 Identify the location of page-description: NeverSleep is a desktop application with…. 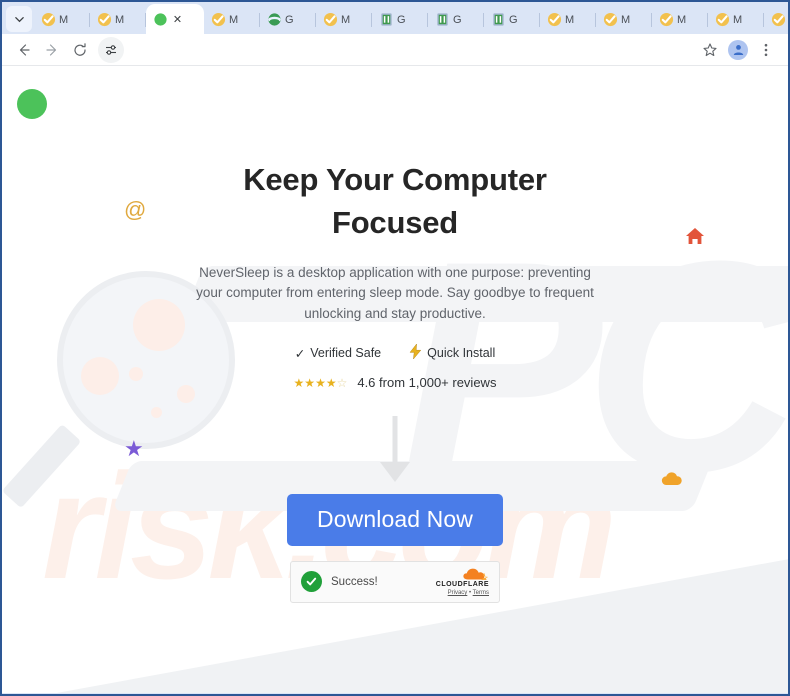
(395, 293).